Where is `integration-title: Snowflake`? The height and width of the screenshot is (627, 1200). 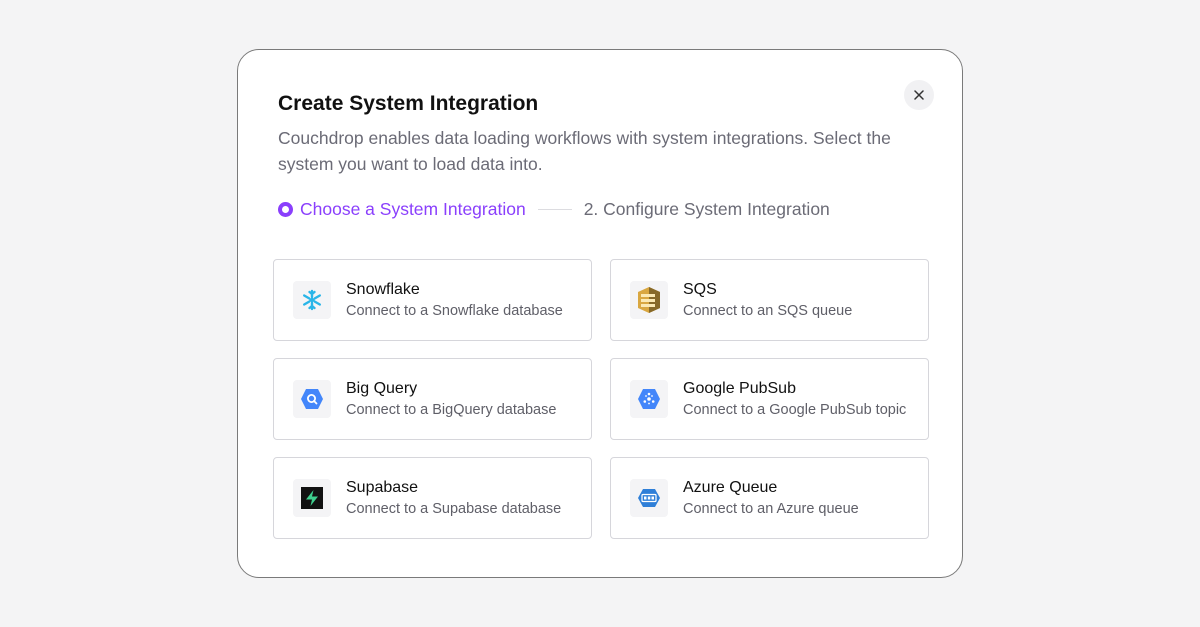
integration-title: Snowflake is located at coordinates (383, 289).